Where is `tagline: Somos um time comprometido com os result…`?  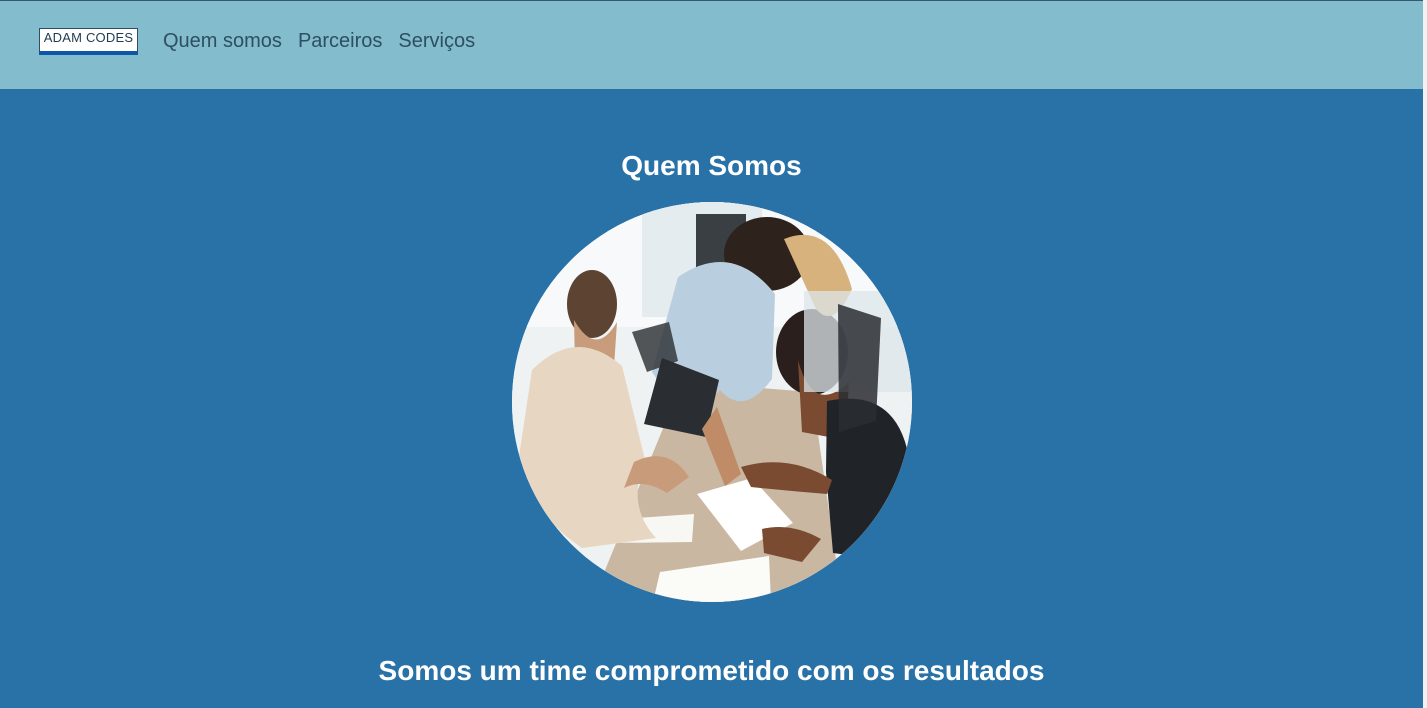 tagline: Somos um time comprometido com os result… is located at coordinates (711, 671).